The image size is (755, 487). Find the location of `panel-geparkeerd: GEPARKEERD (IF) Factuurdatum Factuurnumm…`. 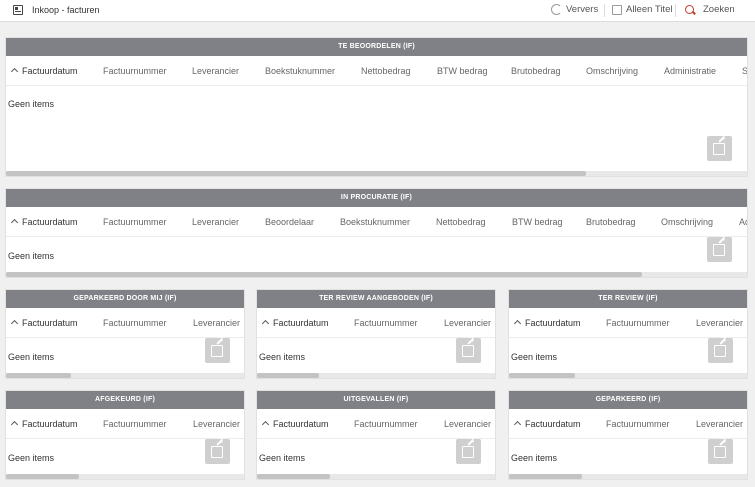

panel-geparkeerd: GEPARKEERD (IF) Factuurdatum Factuurnumm… is located at coordinates (628, 435).